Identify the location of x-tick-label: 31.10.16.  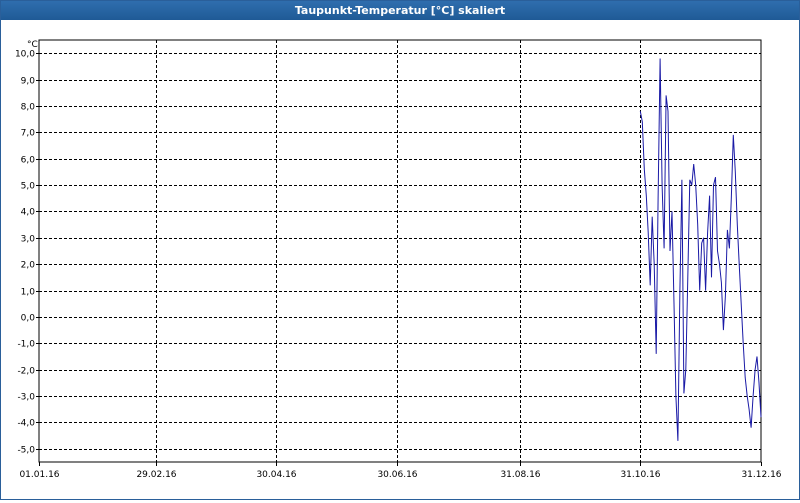
(640, 475).